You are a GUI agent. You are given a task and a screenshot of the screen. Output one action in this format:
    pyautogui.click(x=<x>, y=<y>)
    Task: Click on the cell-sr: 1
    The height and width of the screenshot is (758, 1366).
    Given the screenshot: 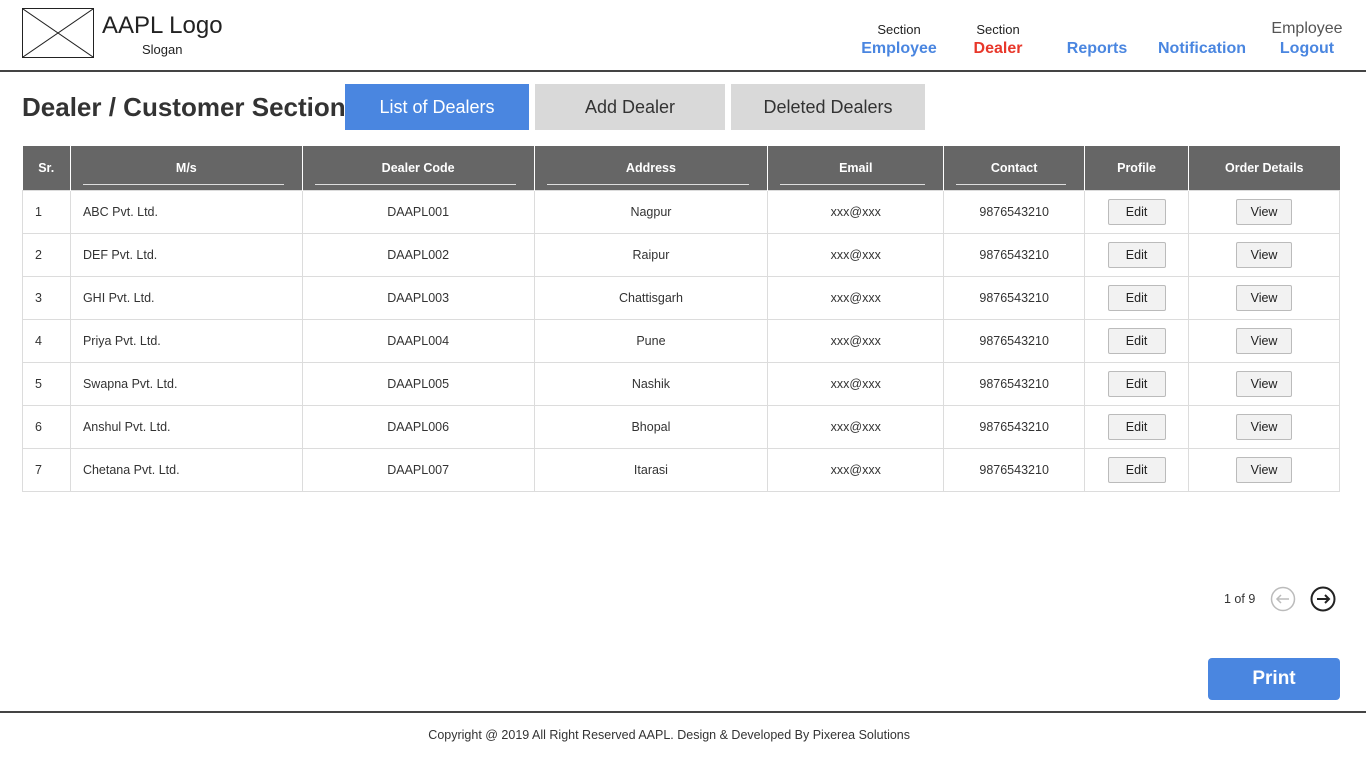 What is the action you would take?
    pyautogui.click(x=46, y=211)
    